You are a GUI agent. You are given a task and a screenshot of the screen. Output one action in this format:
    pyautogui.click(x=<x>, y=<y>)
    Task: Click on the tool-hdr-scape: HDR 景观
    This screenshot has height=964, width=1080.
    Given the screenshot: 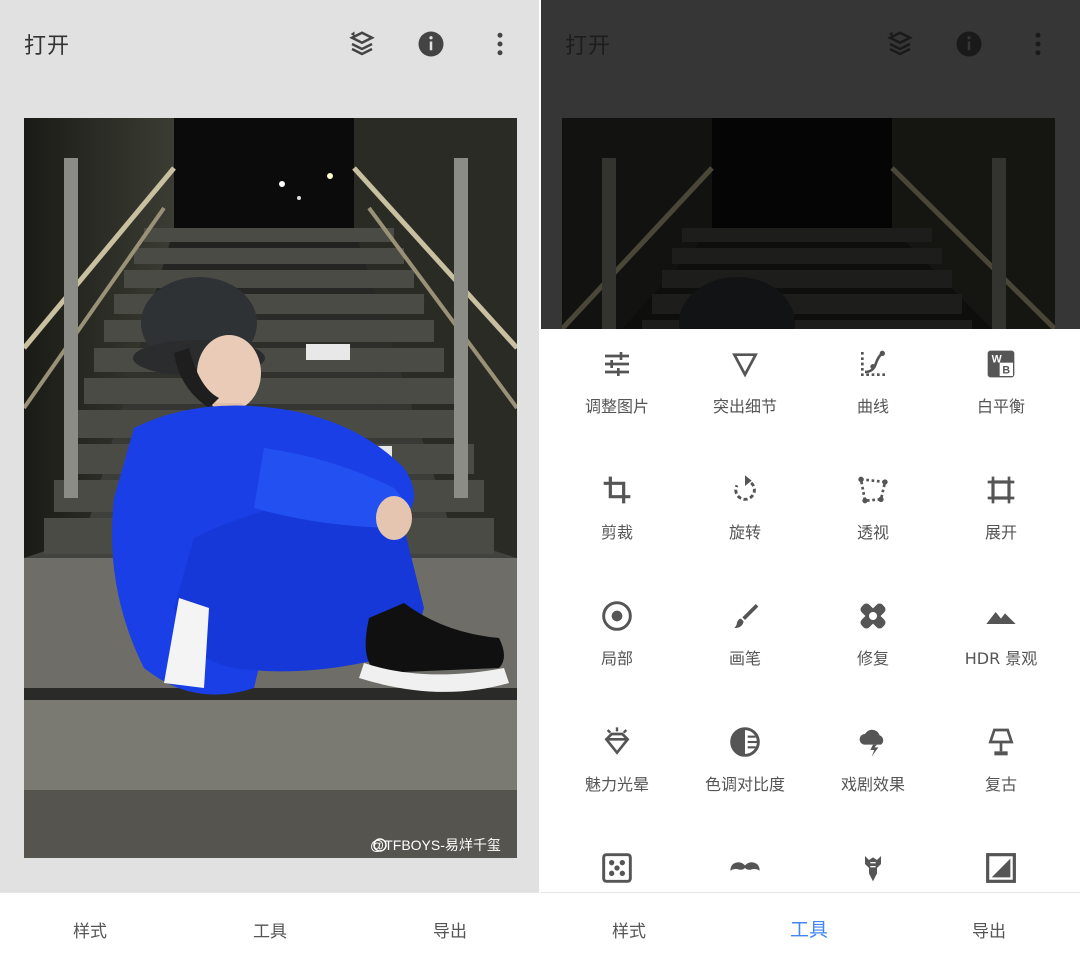 What is the action you would take?
    pyautogui.click(x=1001, y=636)
    